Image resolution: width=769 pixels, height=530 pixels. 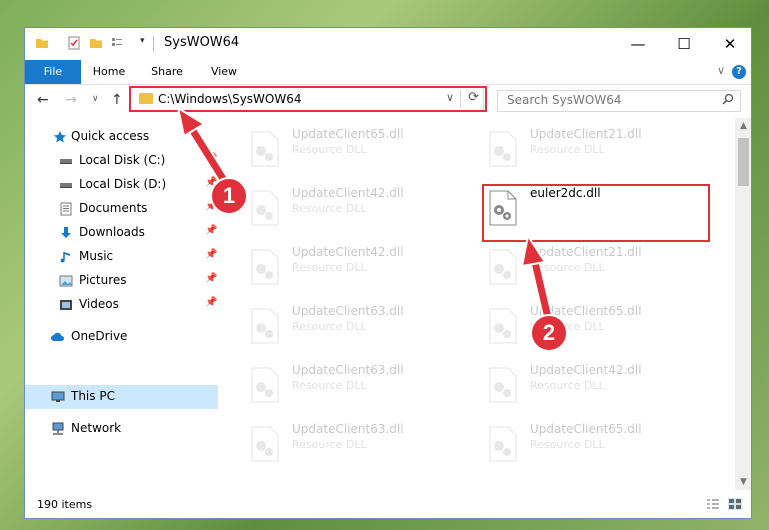 I want to click on star-icon, so click(x=60, y=137).